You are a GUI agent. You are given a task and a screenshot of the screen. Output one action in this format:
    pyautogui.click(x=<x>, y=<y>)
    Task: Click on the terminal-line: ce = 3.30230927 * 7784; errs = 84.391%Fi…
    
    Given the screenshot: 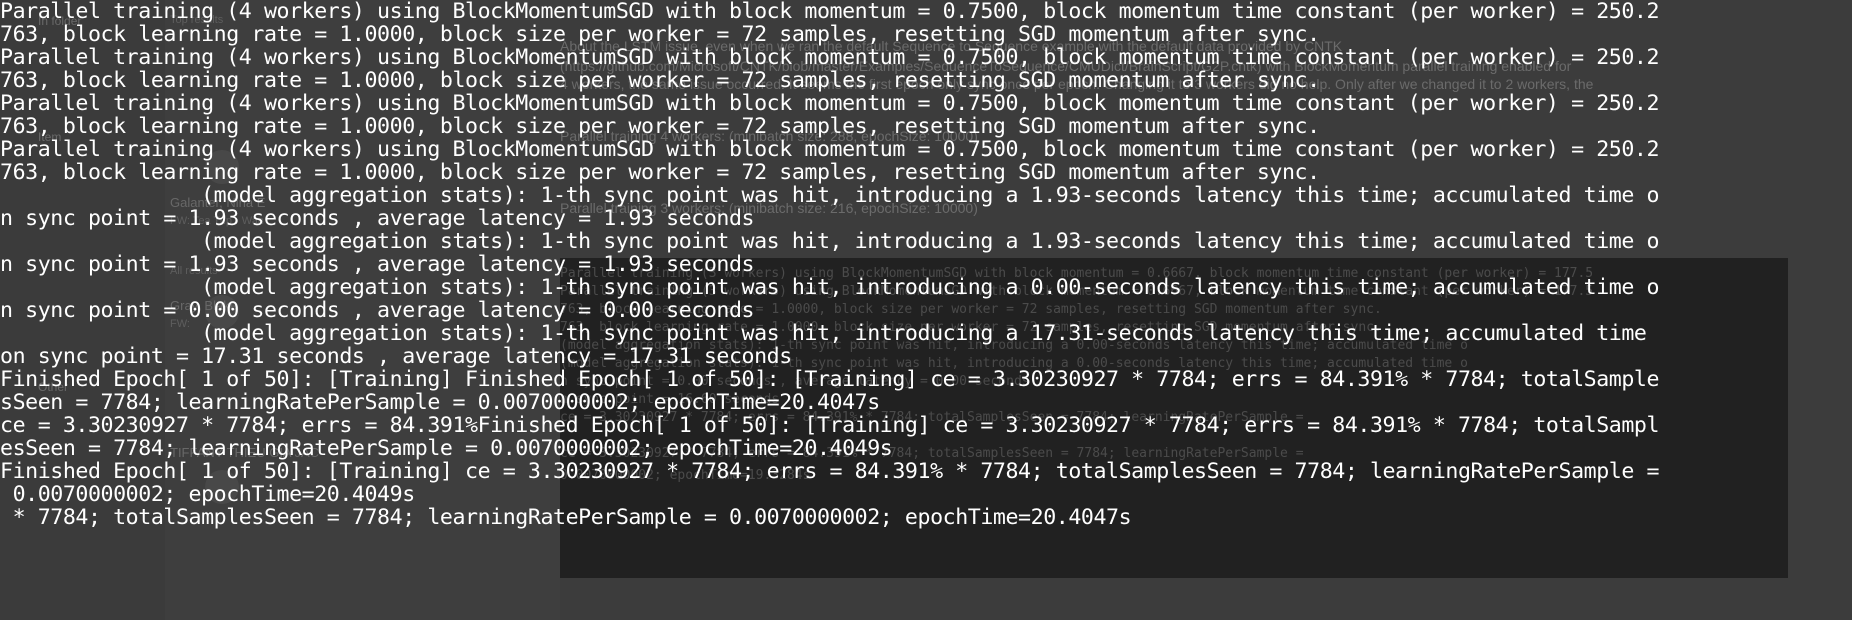 What is the action you would take?
    pyautogui.click(x=830, y=425)
    